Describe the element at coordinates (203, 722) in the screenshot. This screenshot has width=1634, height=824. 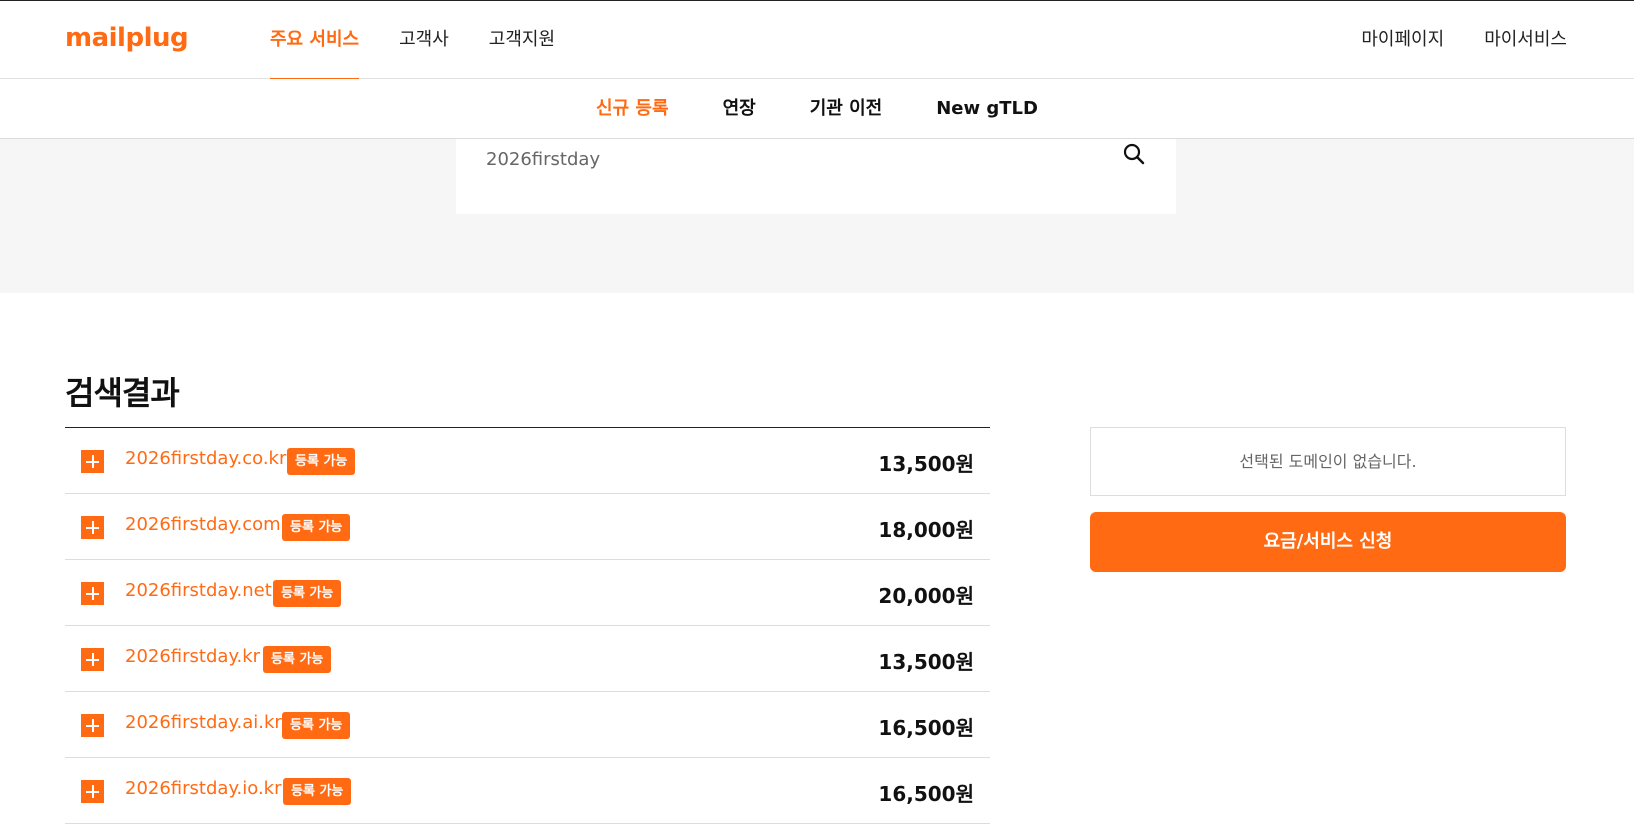
I see `domain-name: 2026firstday.ai.kr` at that location.